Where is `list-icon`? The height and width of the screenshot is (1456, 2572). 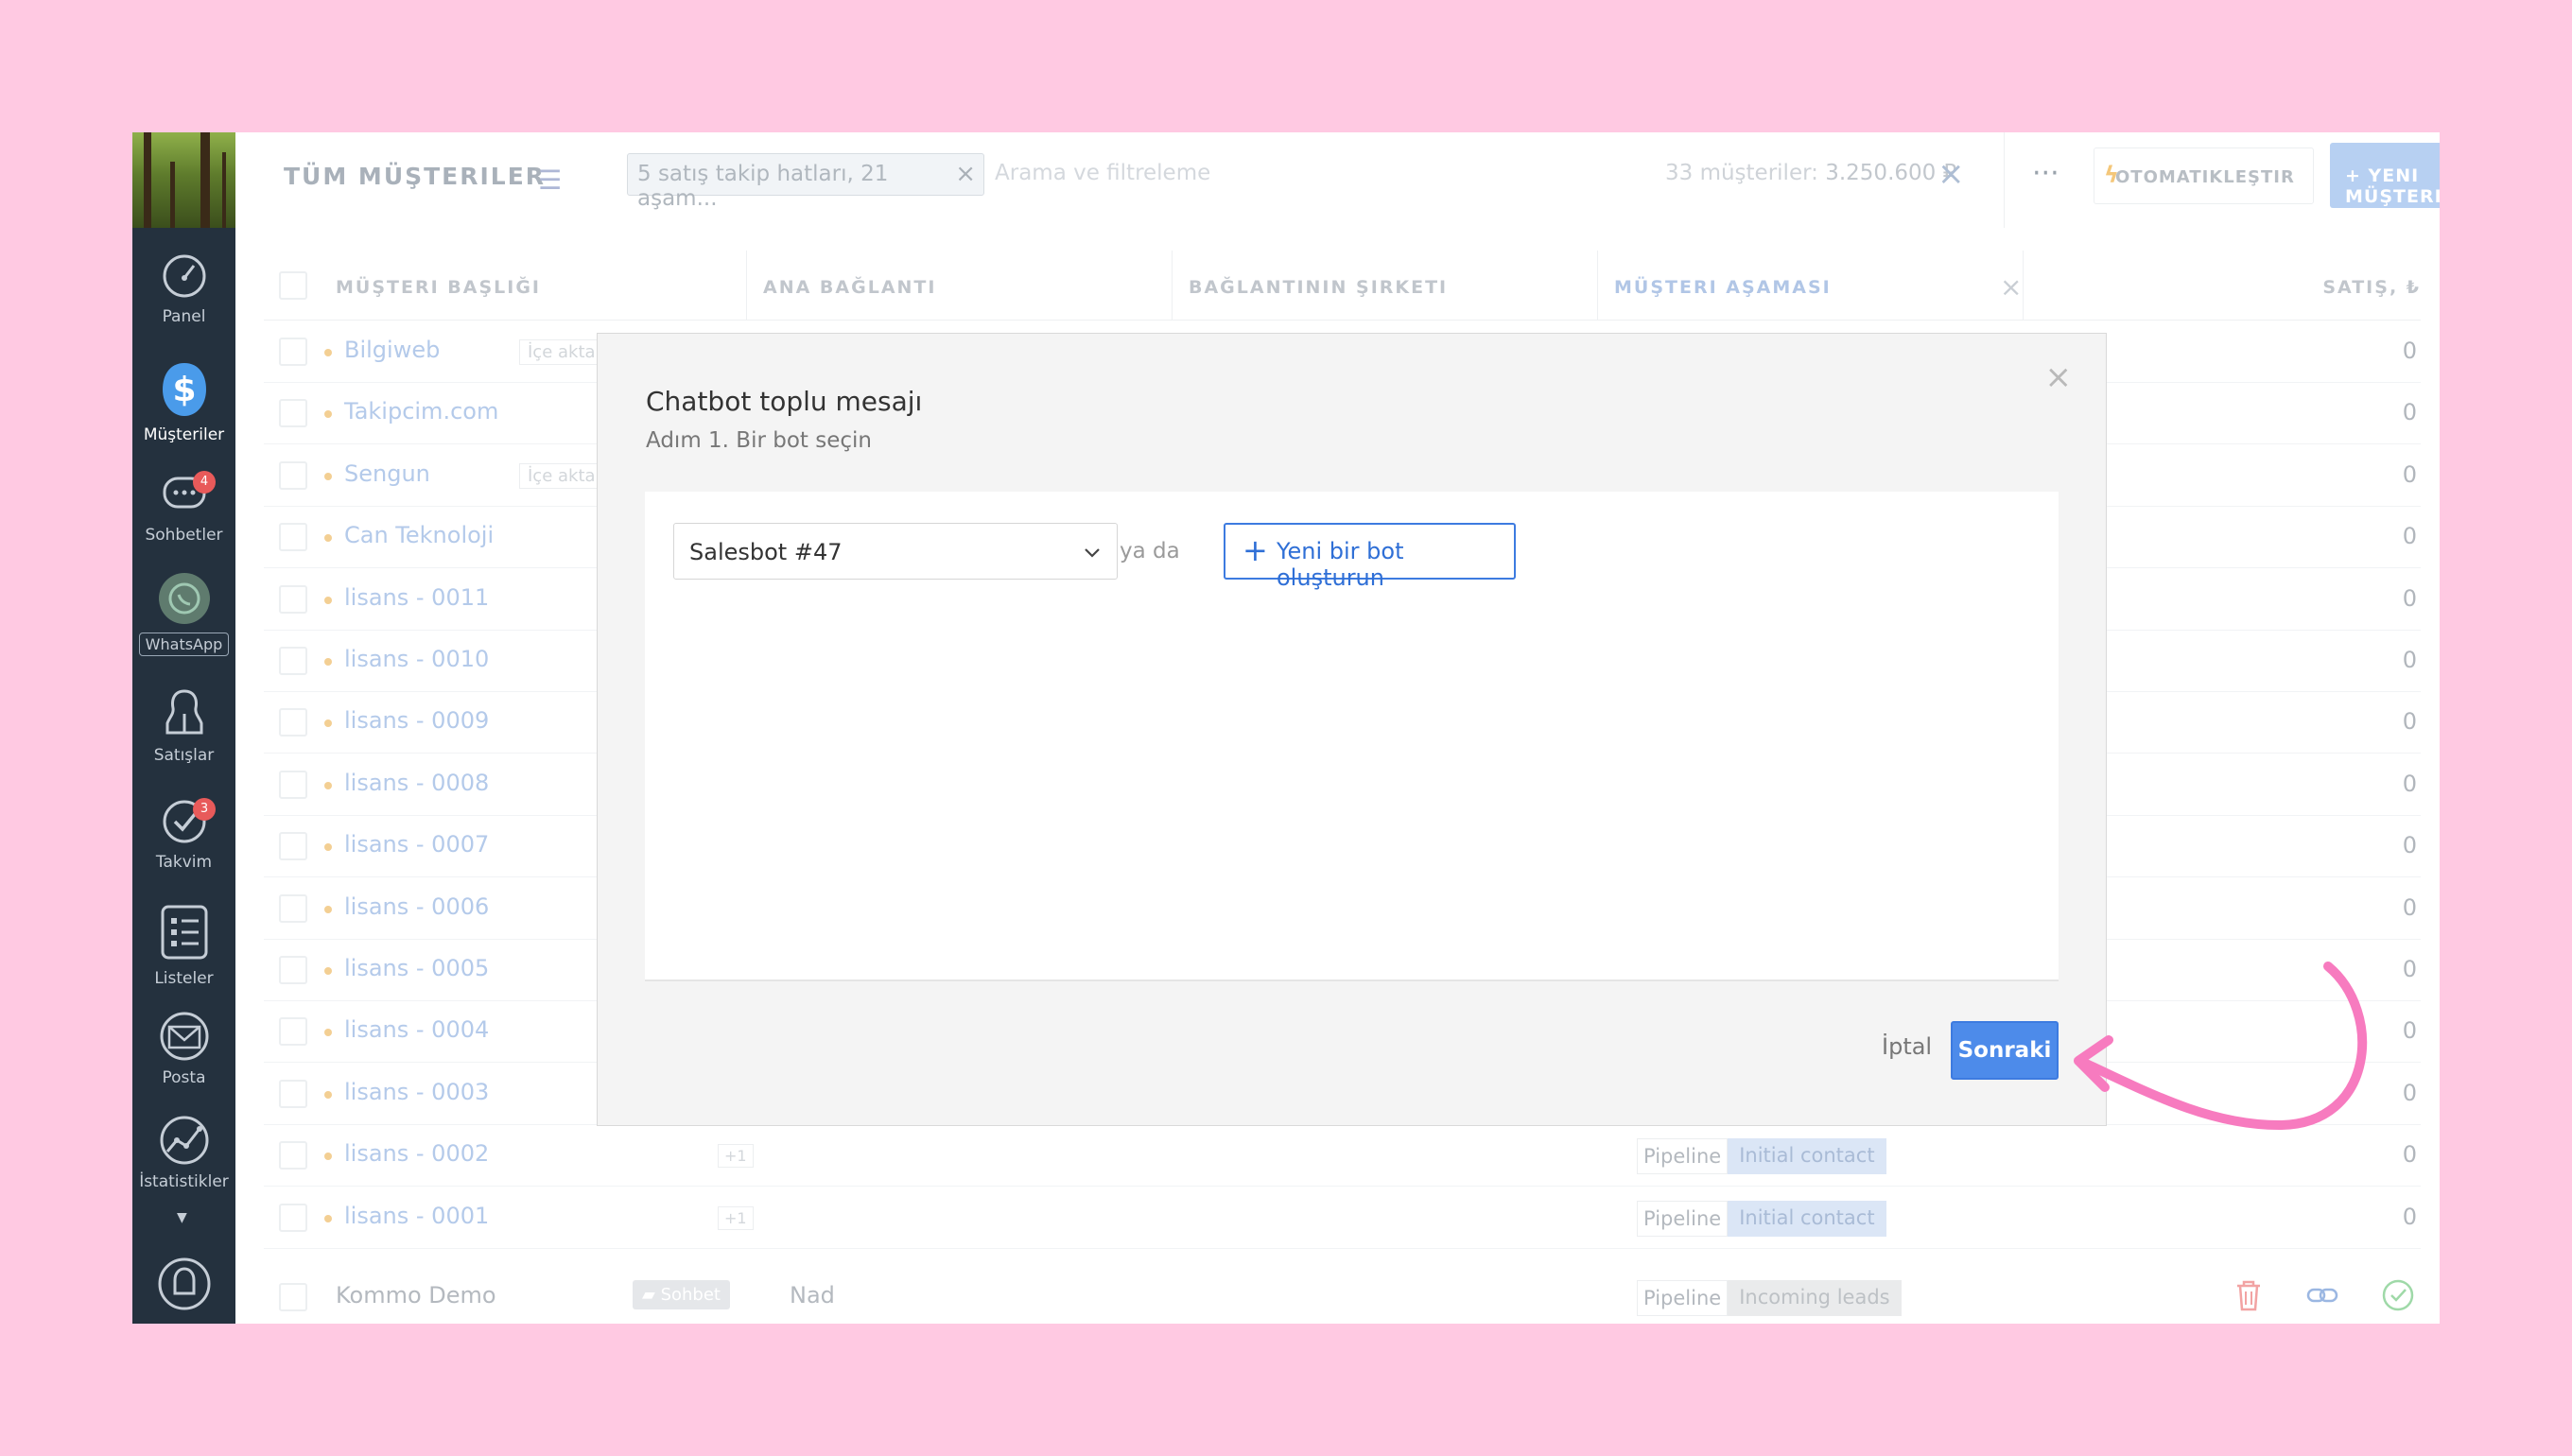 list-icon is located at coordinates (184, 932).